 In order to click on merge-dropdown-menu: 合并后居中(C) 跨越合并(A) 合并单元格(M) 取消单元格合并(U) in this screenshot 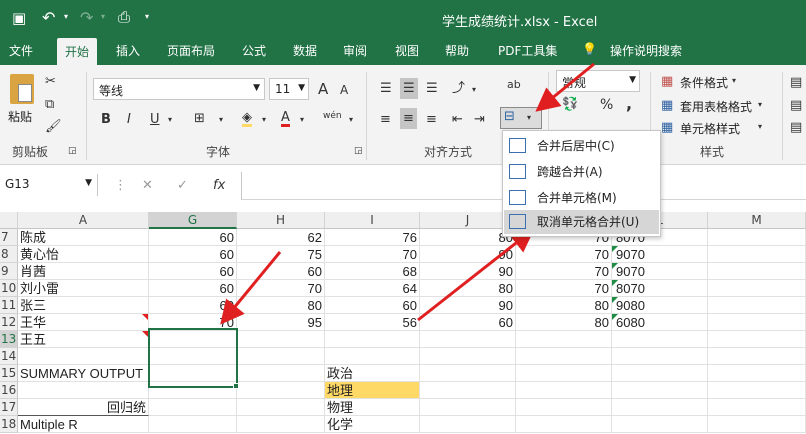, I will do `click(581, 183)`.